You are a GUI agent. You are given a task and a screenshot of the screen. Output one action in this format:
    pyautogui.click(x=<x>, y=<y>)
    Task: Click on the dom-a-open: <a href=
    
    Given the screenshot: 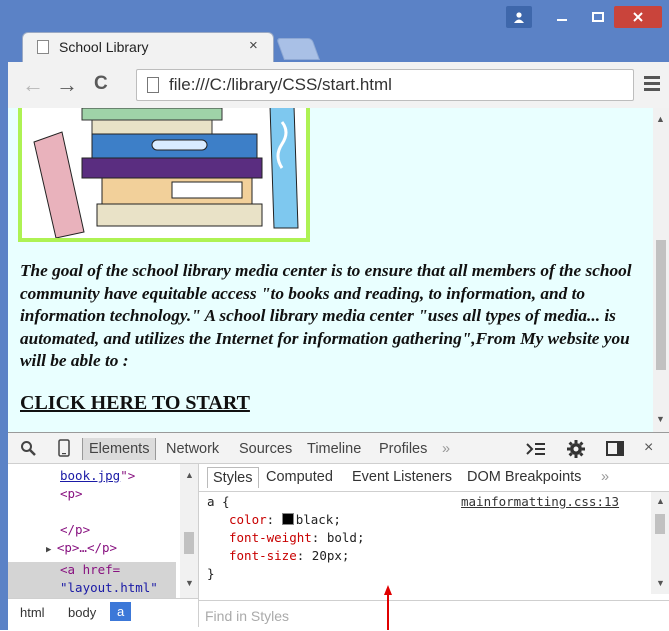 What is the action you would take?
    pyautogui.click(x=90, y=569)
    